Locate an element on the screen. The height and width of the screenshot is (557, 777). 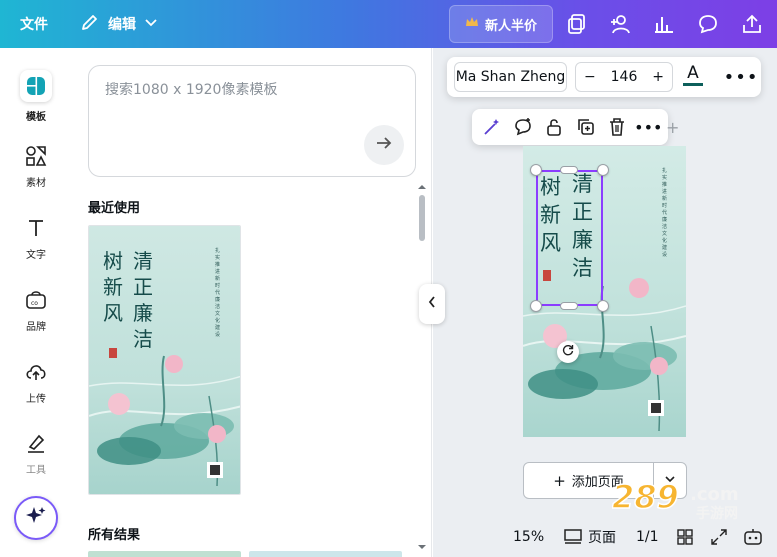
thumb-subtitle: 扎实推进新时代廉洁文化建设 is located at coordinates (218, 293).